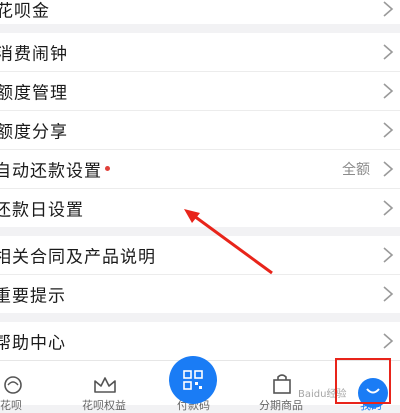 The image size is (400, 413). What do you see at coordinates (356, 170) in the screenshot?
I see `menu-item-value: 全额` at bounding box center [356, 170].